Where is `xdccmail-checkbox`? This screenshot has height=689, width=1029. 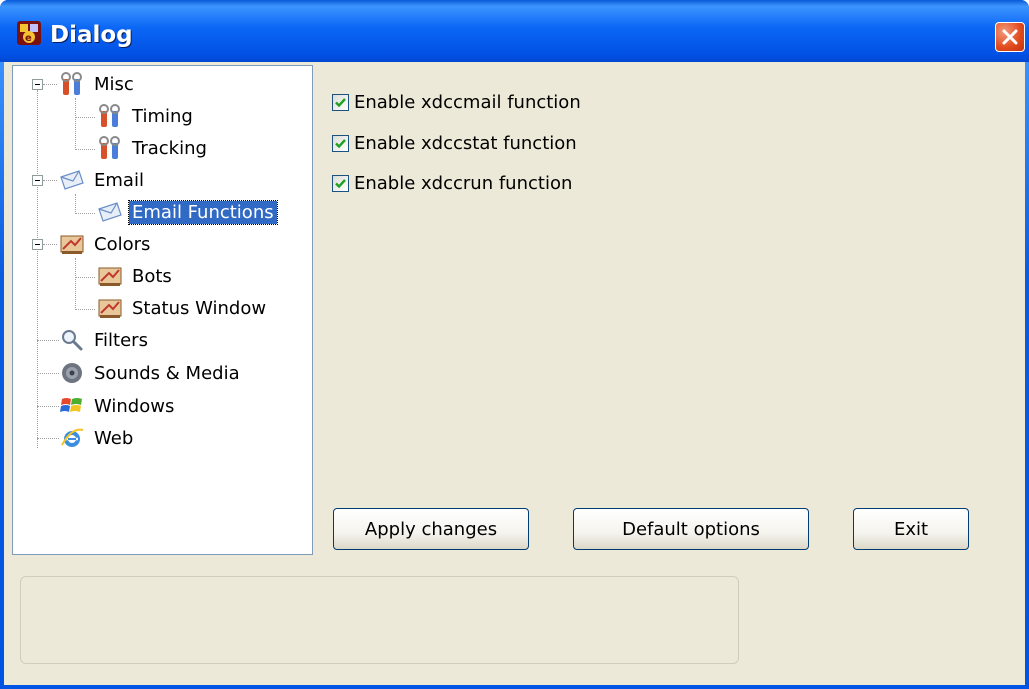 xdccmail-checkbox is located at coordinates (340, 102).